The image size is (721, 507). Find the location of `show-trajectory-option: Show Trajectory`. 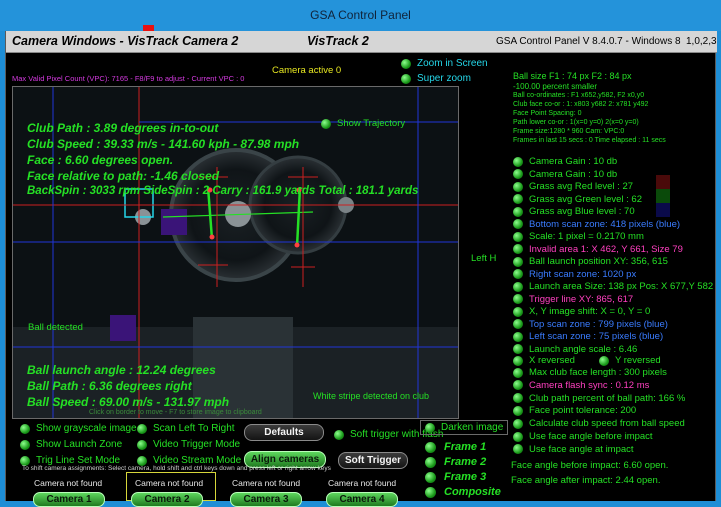

show-trajectory-option: Show Trajectory is located at coordinates (363, 123).